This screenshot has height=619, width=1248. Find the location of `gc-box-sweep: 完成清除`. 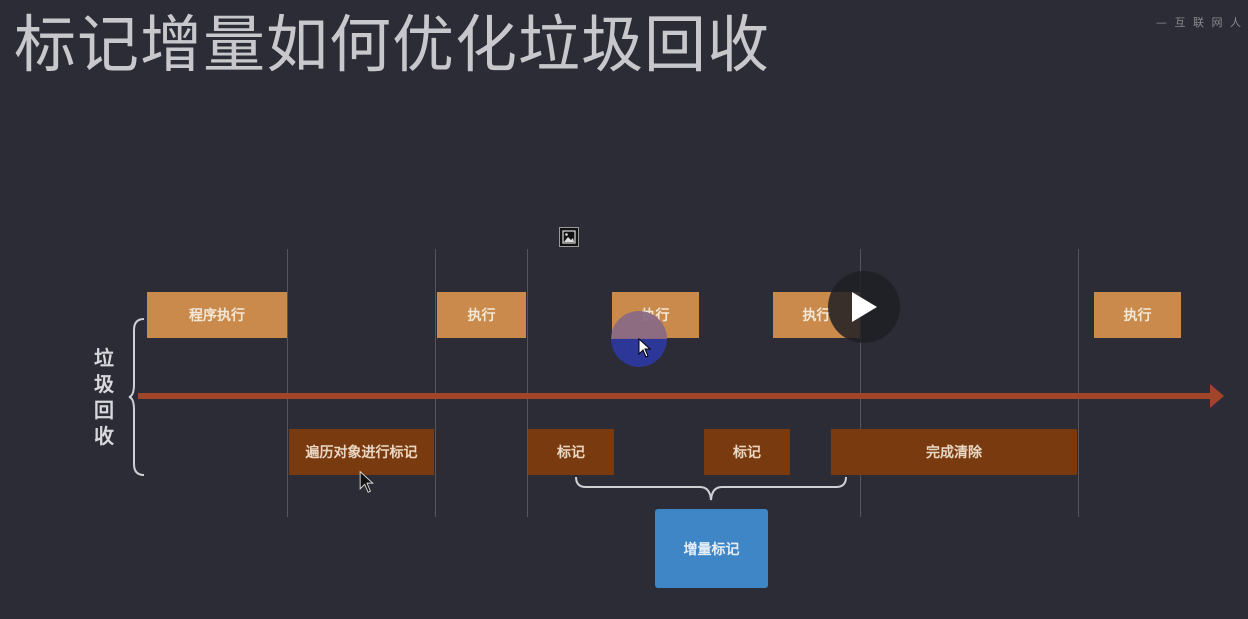

gc-box-sweep: 完成清除 is located at coordinates (954, 452).